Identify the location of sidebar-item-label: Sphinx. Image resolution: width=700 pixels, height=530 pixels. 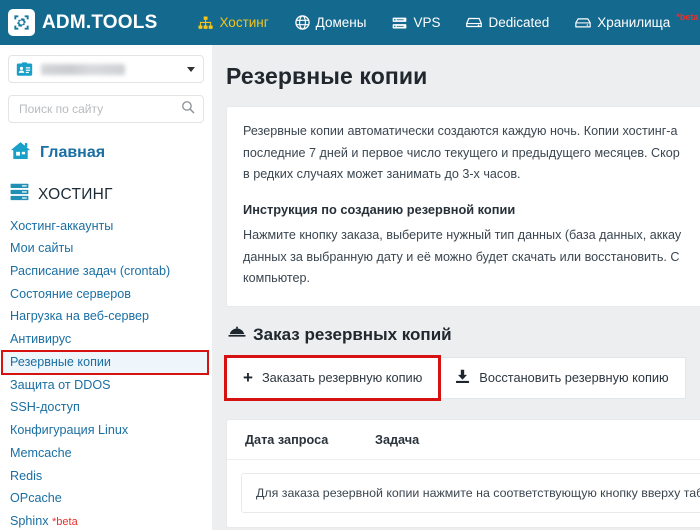
(29, 521).